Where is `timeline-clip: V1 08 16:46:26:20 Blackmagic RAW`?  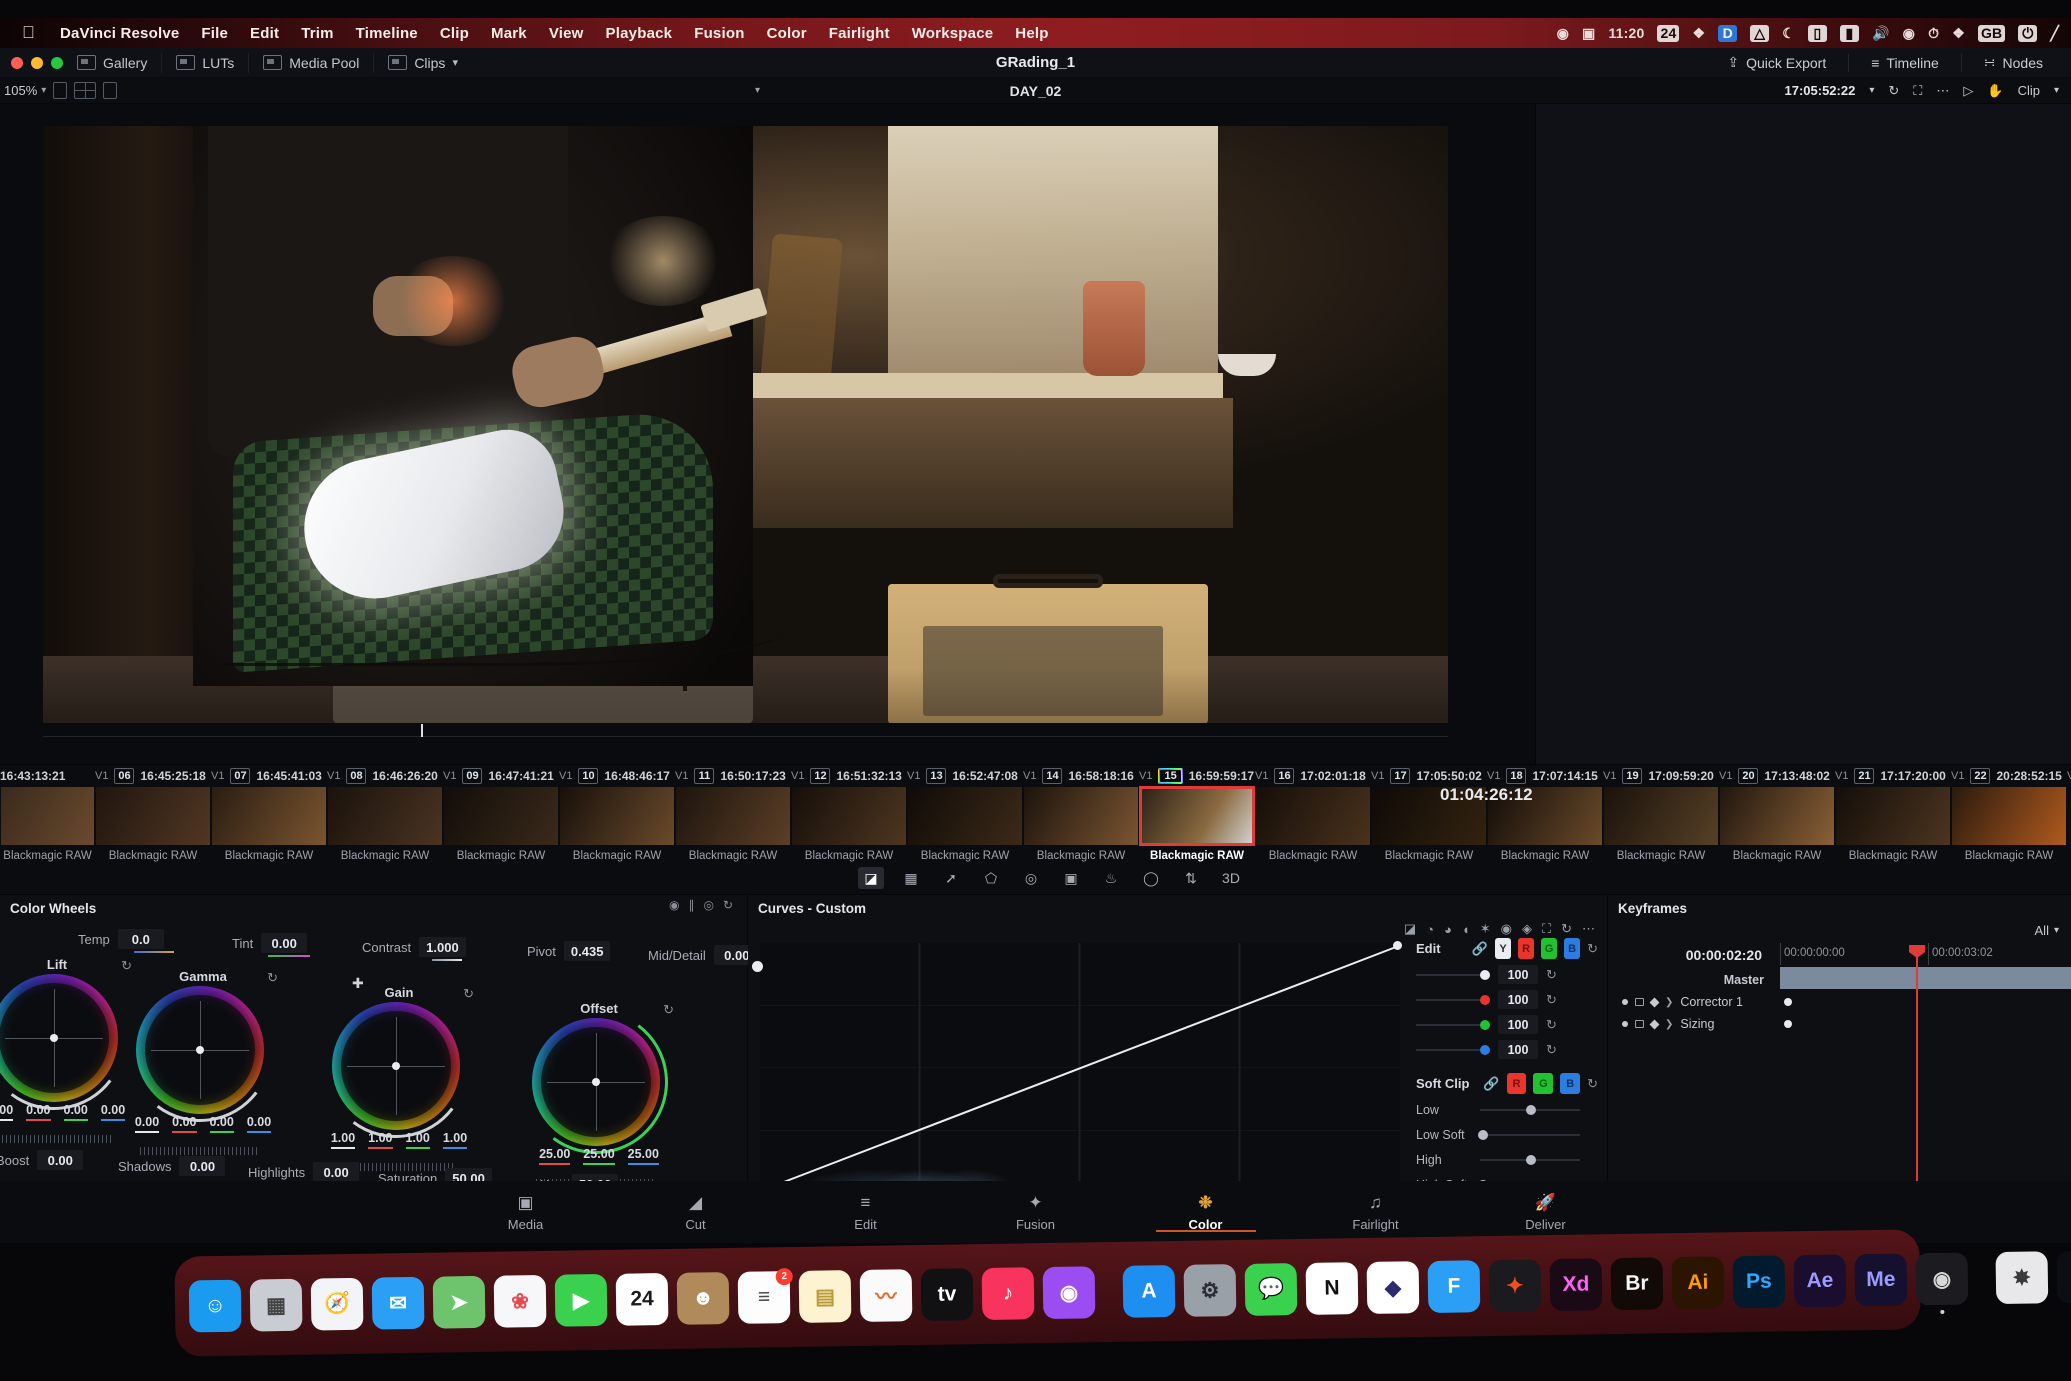
timeline-clip: V1 08 16:46:26:20 Blackmagic RAW is located at coordinates (385, 830).